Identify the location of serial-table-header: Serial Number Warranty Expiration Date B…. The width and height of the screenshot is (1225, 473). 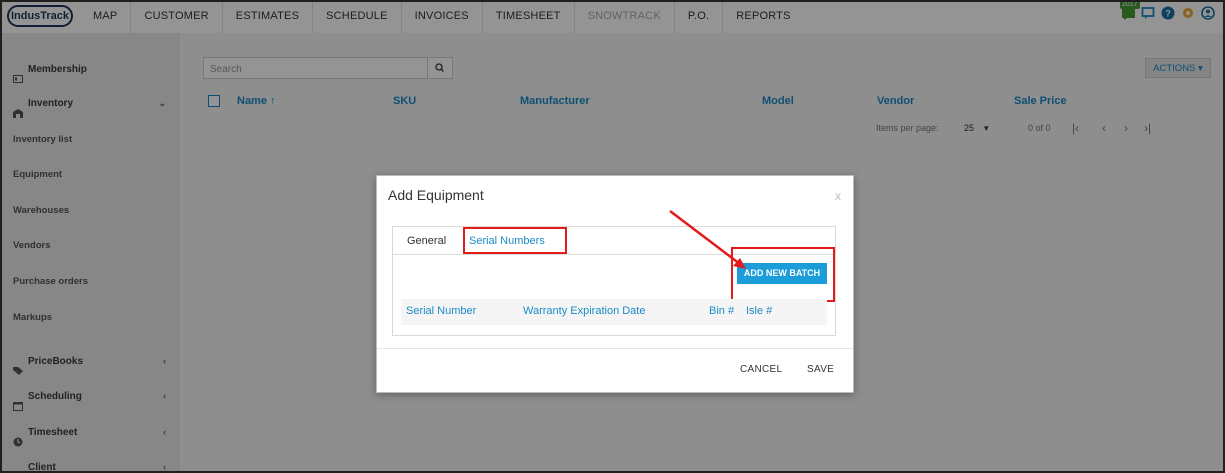
(614, 312).